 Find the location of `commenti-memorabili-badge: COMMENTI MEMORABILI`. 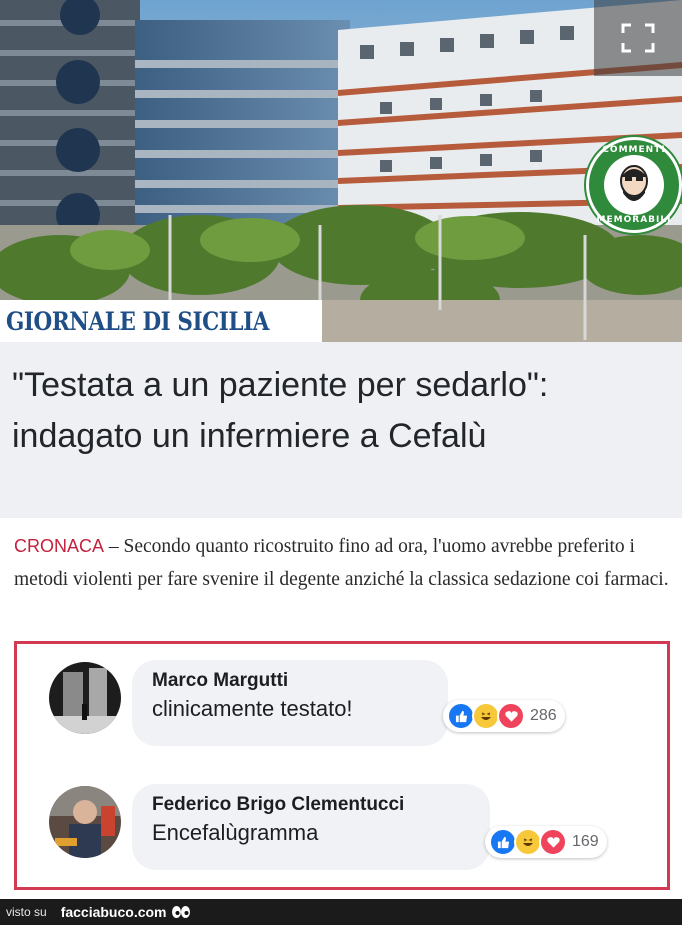

commenti-memorabili-badge: COMMENTI MEMORABILI is located at coordinates (634, 185).